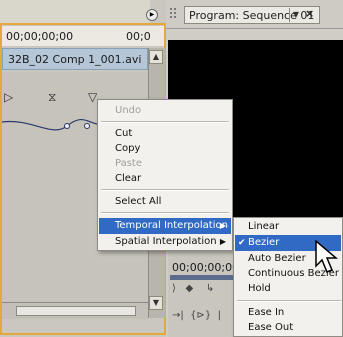 This screenshot has height=337, width=343. Describe the element at coordinates (8, 97) in the screenshot. I see `keyframe-icon: ▷` at that location.